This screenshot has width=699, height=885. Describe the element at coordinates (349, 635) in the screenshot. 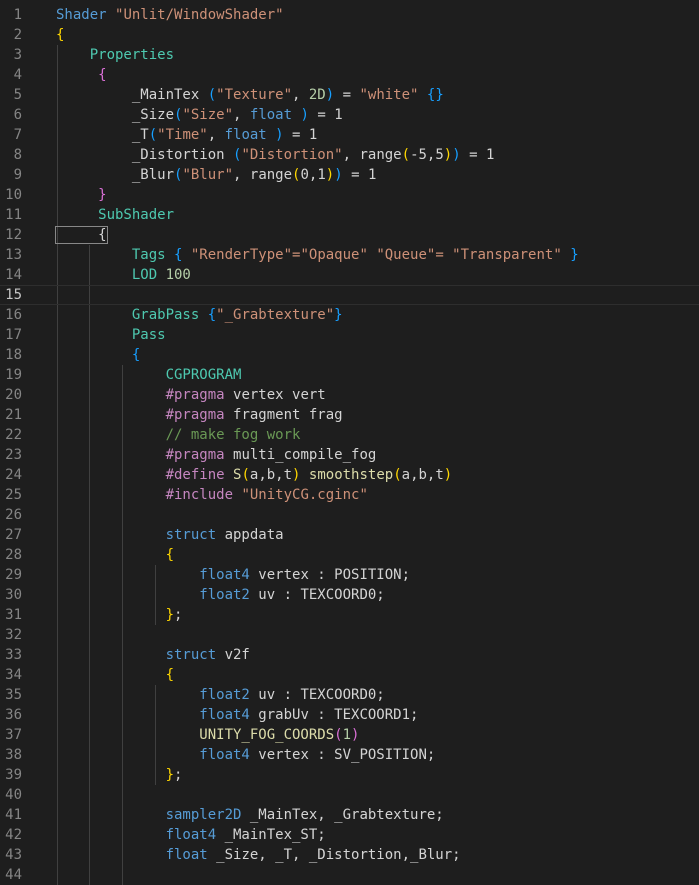

I see `code-line: 32` at that location.